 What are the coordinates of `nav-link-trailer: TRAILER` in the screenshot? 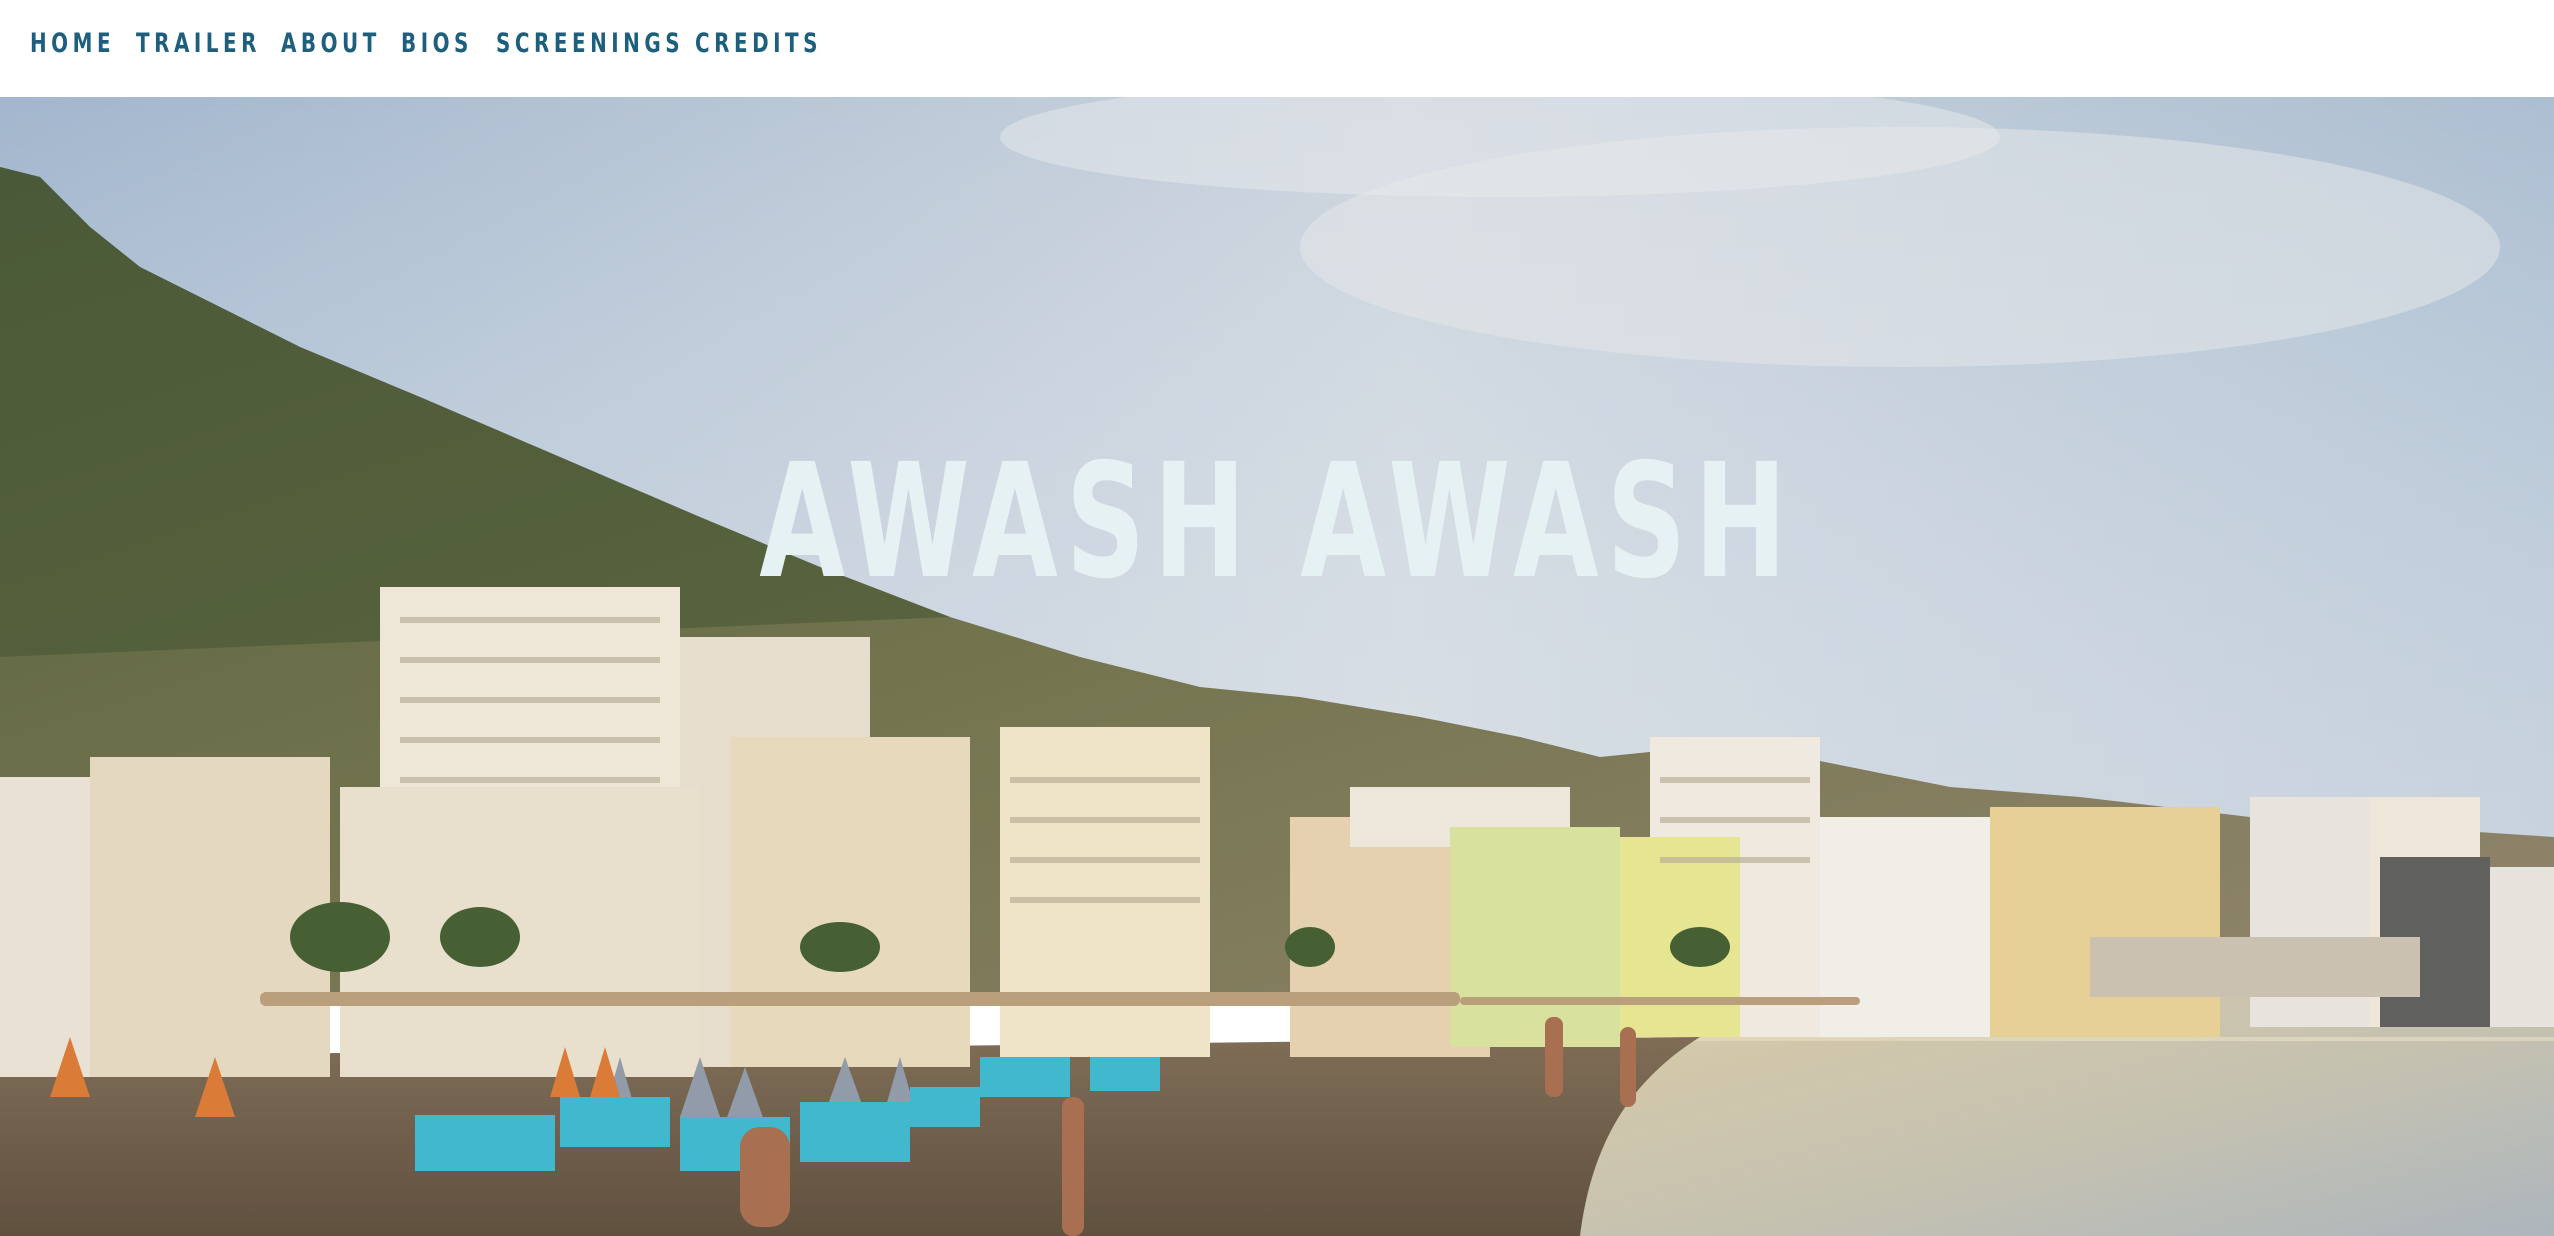 It's located at (196, 44).